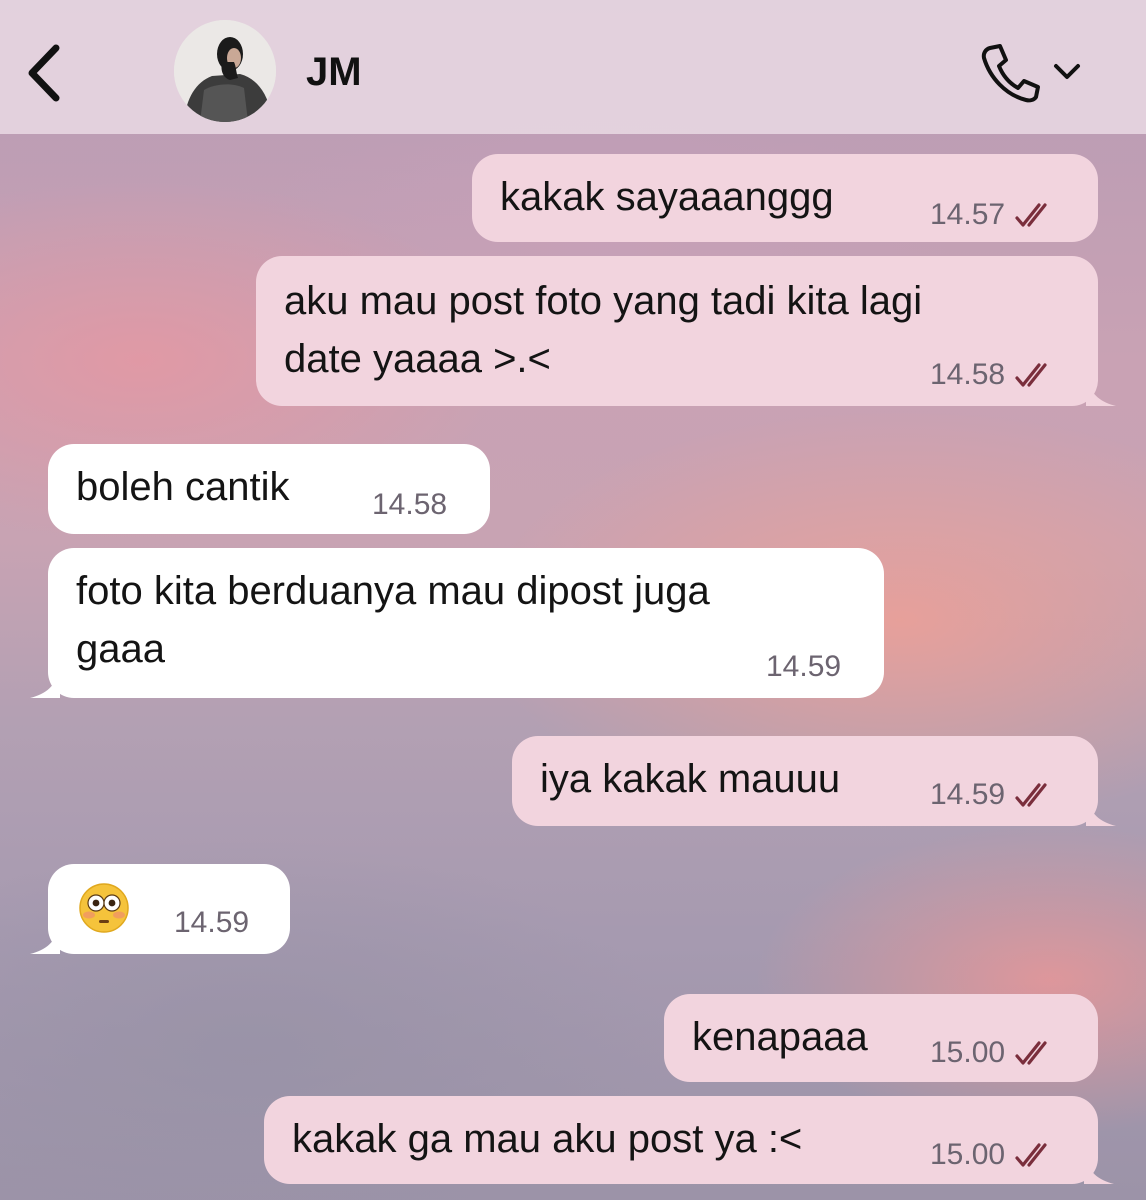 The image size is (1146, 1200). I want to click on contact-name: JM, so click(334, 72).